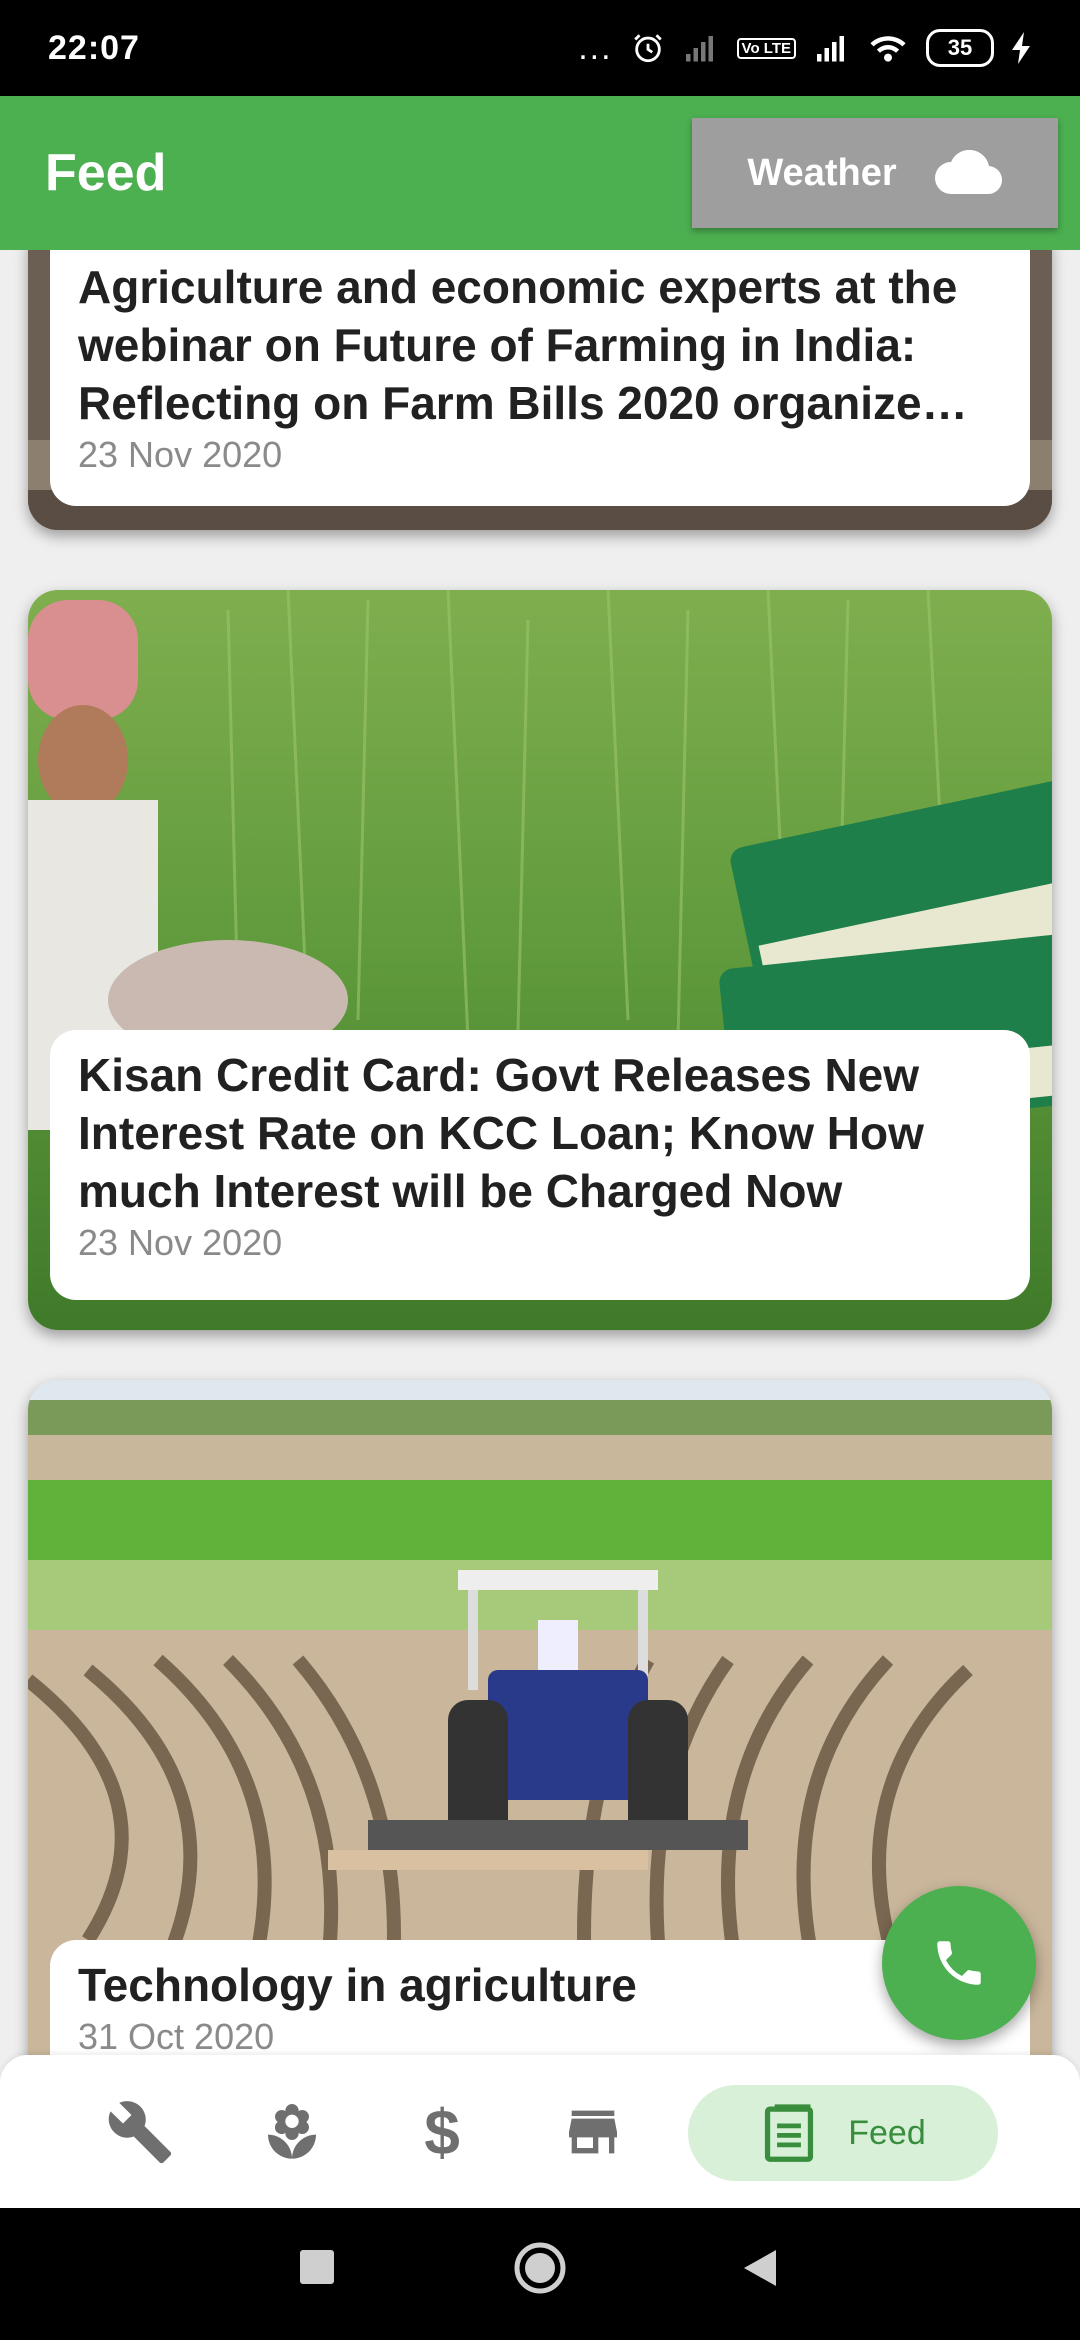 The width and height of the screenshot is (1080, 2340). Describe the element at coordinates (766, 48) in the screenshot. I see `volte-icon: Vo LTE` at that location.